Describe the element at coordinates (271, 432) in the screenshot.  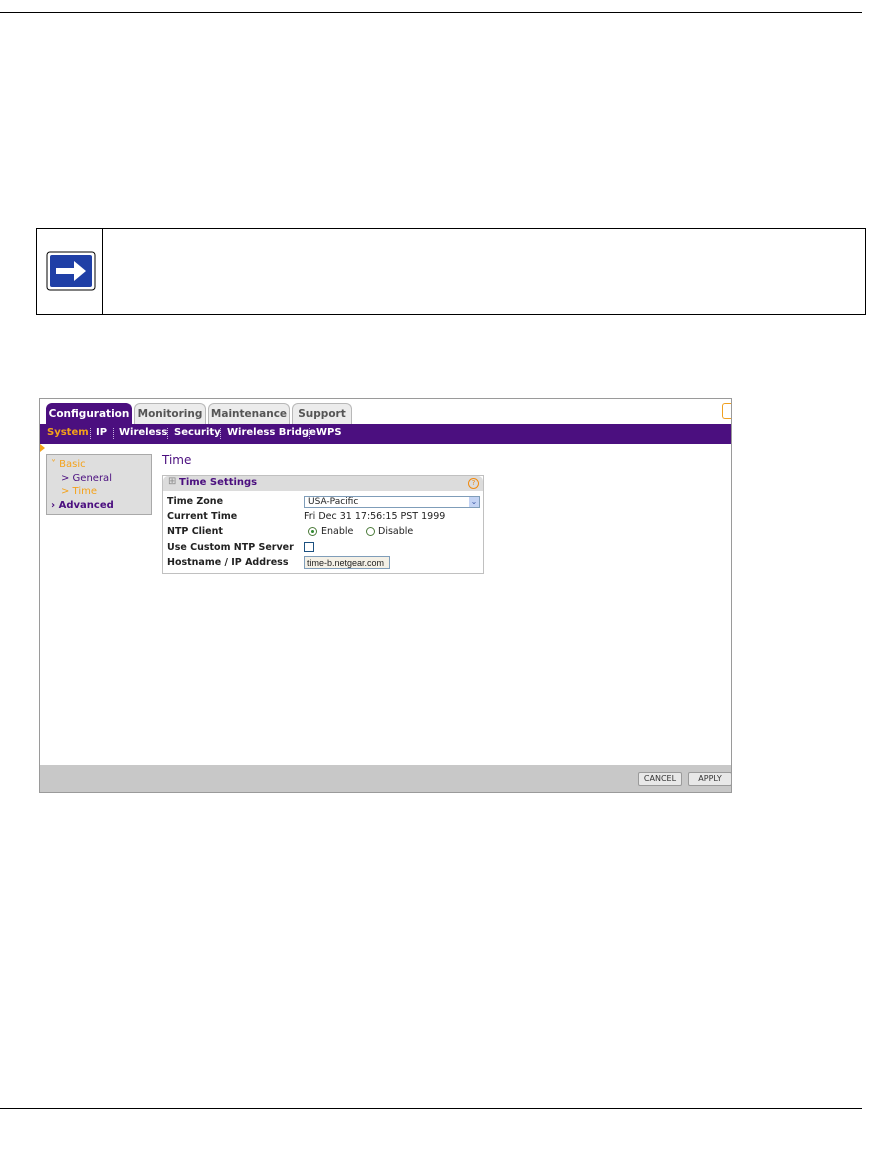
I see `subnav-wireless-bridge: Wireless Bridge` at that location.